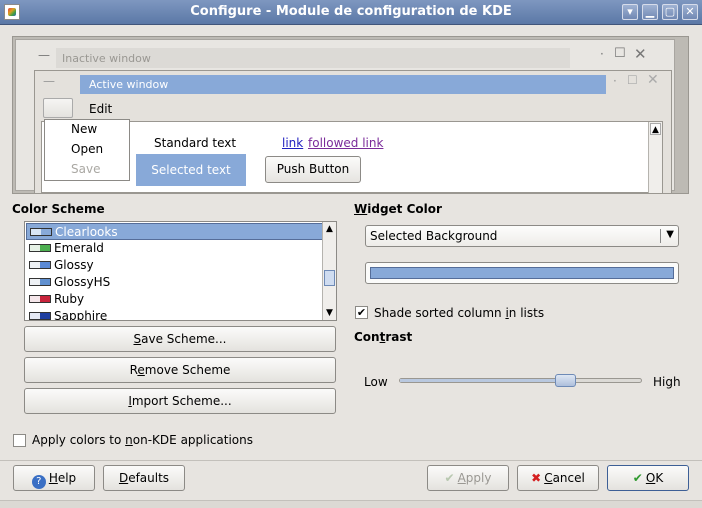 This screenshot has height=508, width=702. Describe the element at coordinates (667, 382) in the screenshot. I see `contrast-high-label: High` at that location.